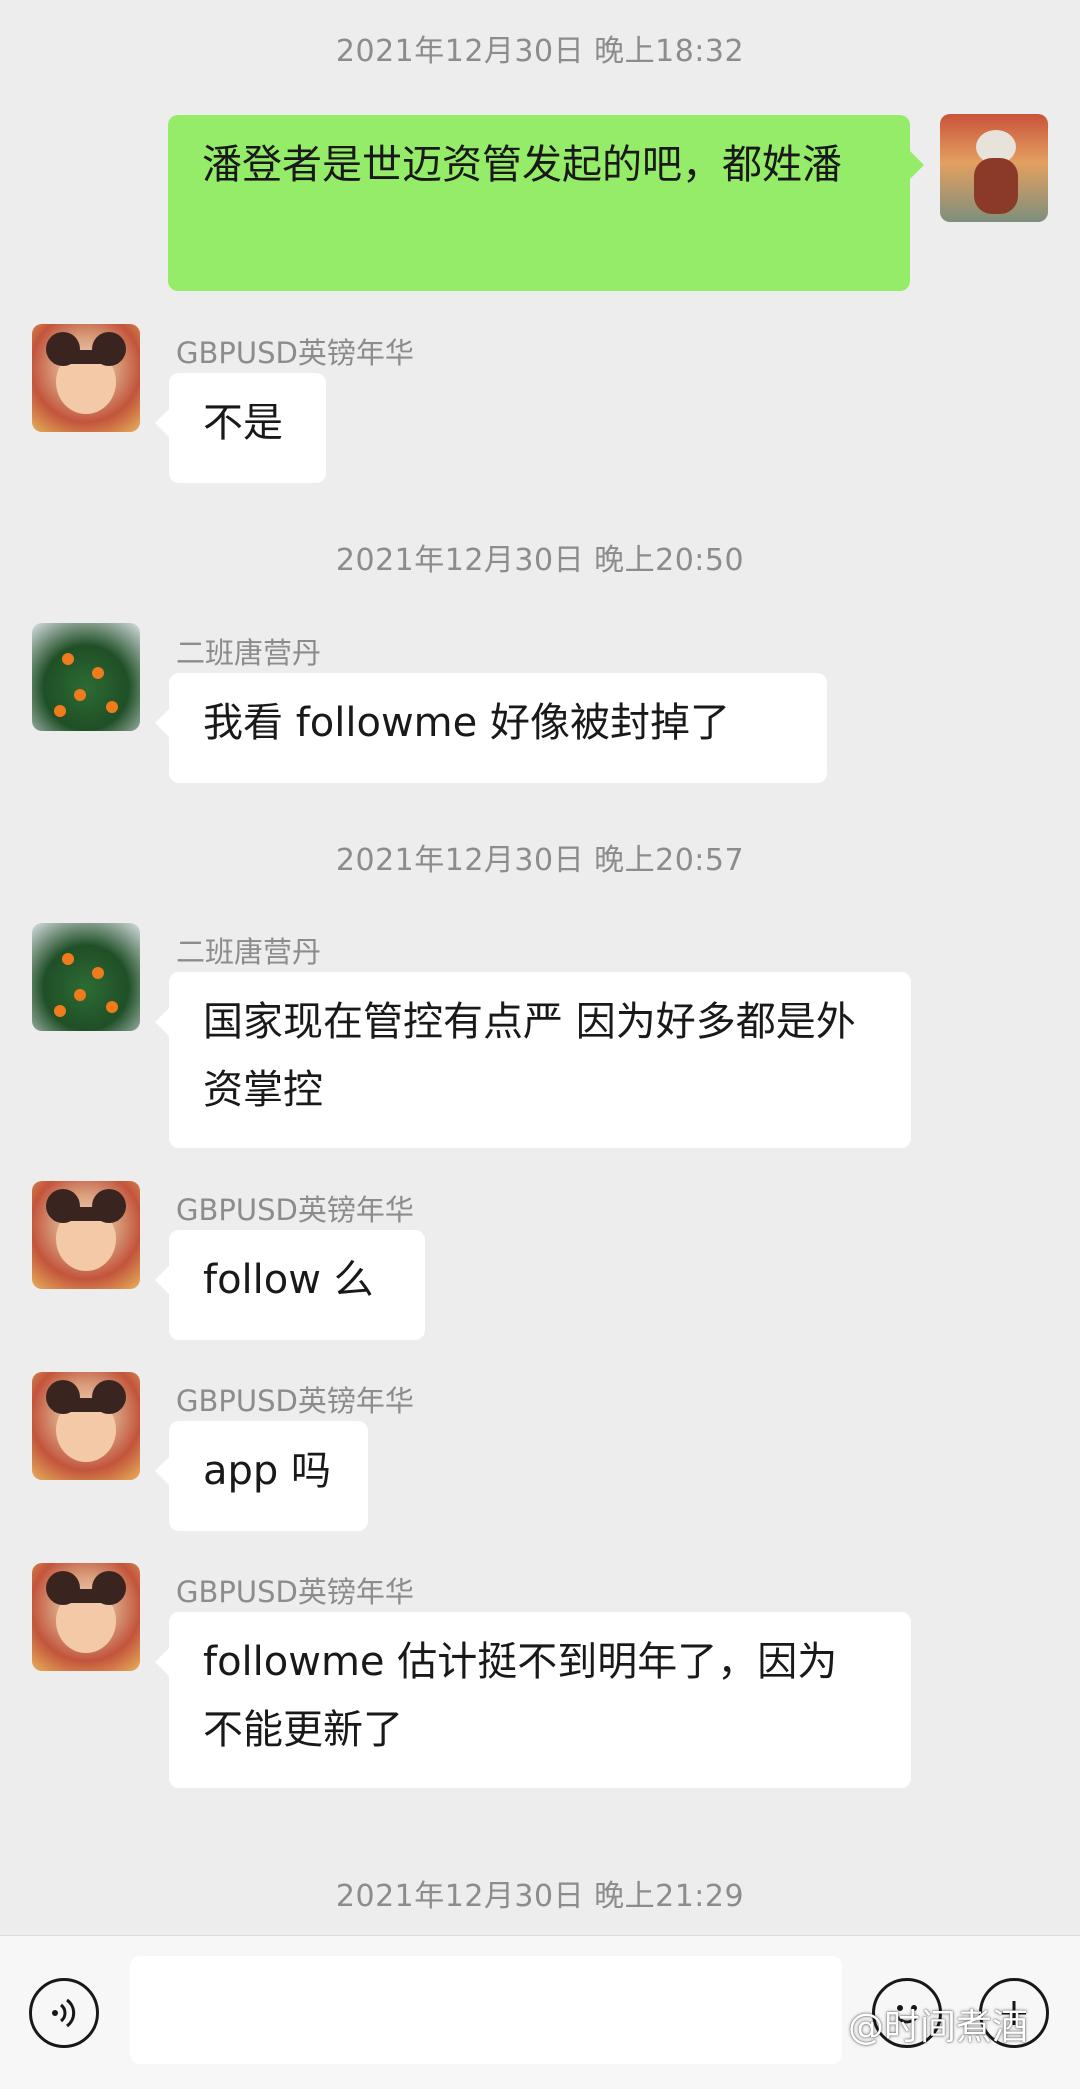 The image size is (1080, 2089). What do you see at coordinates (491, 728) in the screenshot?
I see `message-bubble: 我看 followme 好像被封掉了` at bounding box center [491, 728].